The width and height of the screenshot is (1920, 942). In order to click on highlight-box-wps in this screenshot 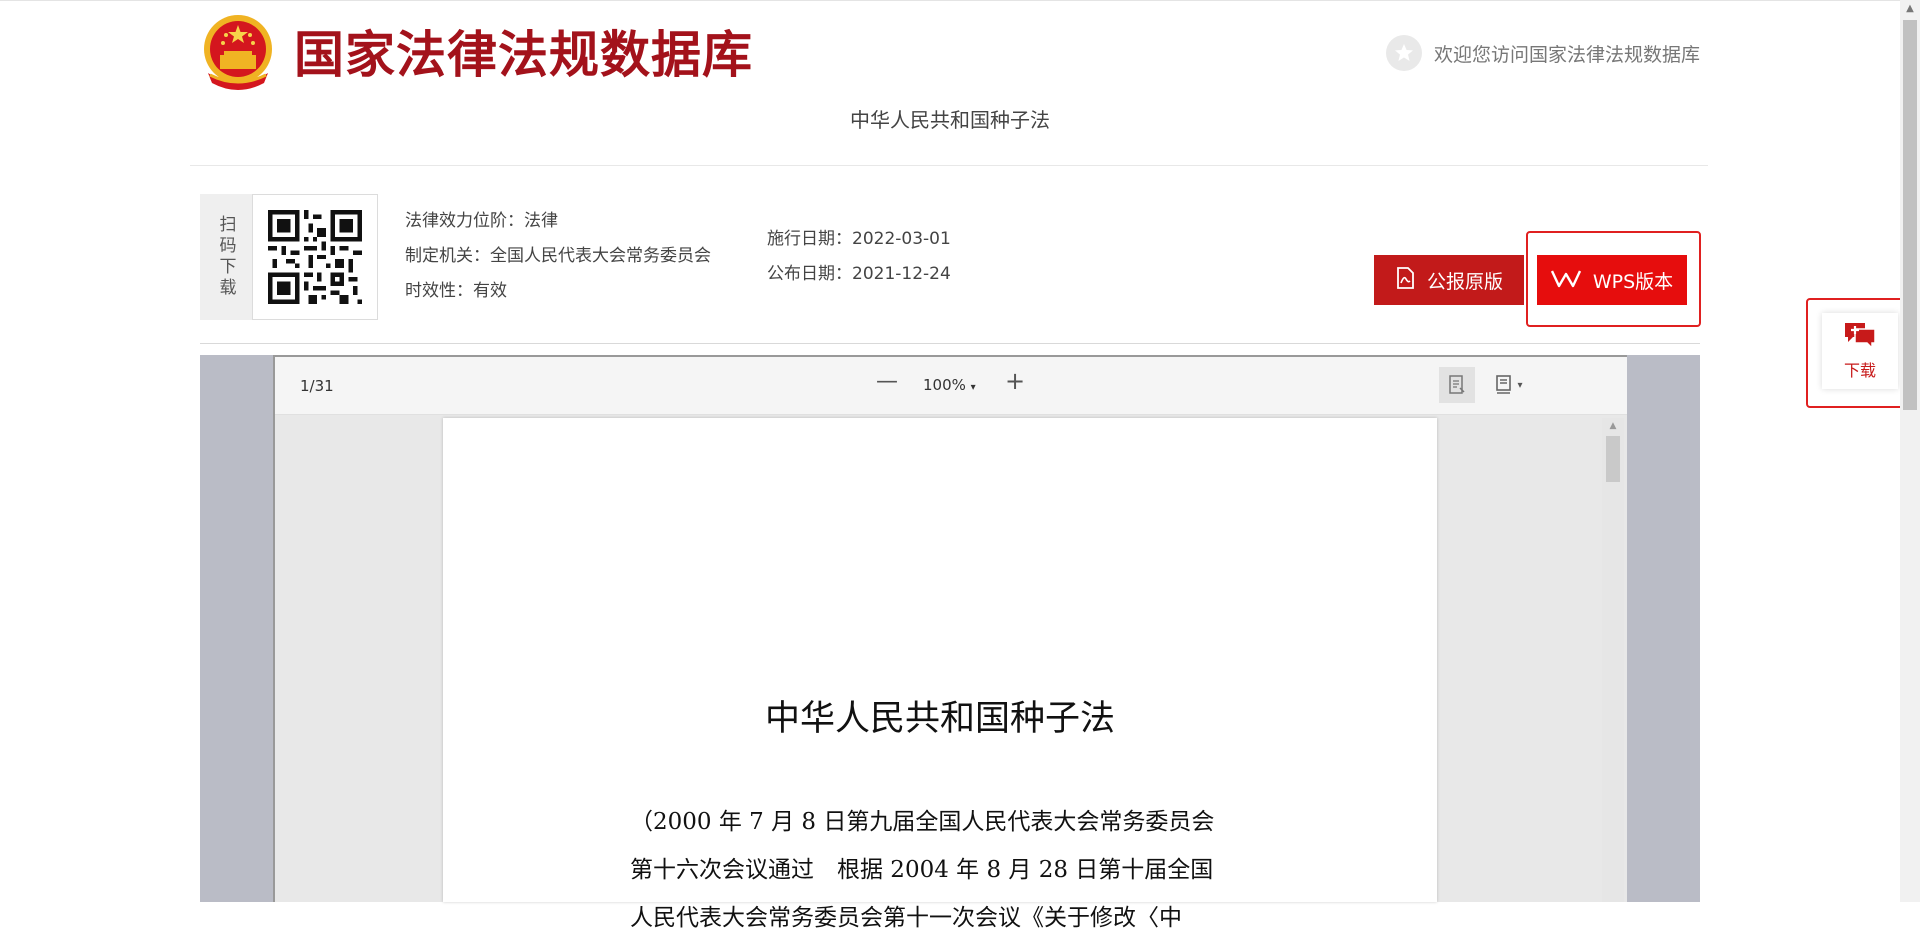, I will do `click(1613, 279)`.